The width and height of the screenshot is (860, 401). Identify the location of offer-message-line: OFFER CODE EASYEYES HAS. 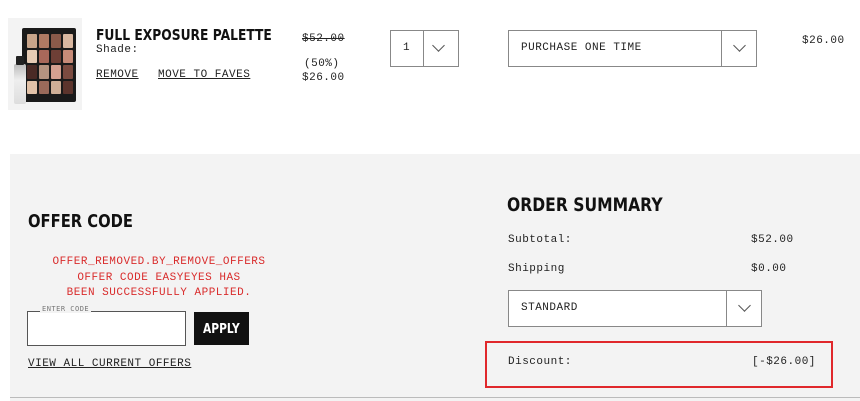
(159, 277).